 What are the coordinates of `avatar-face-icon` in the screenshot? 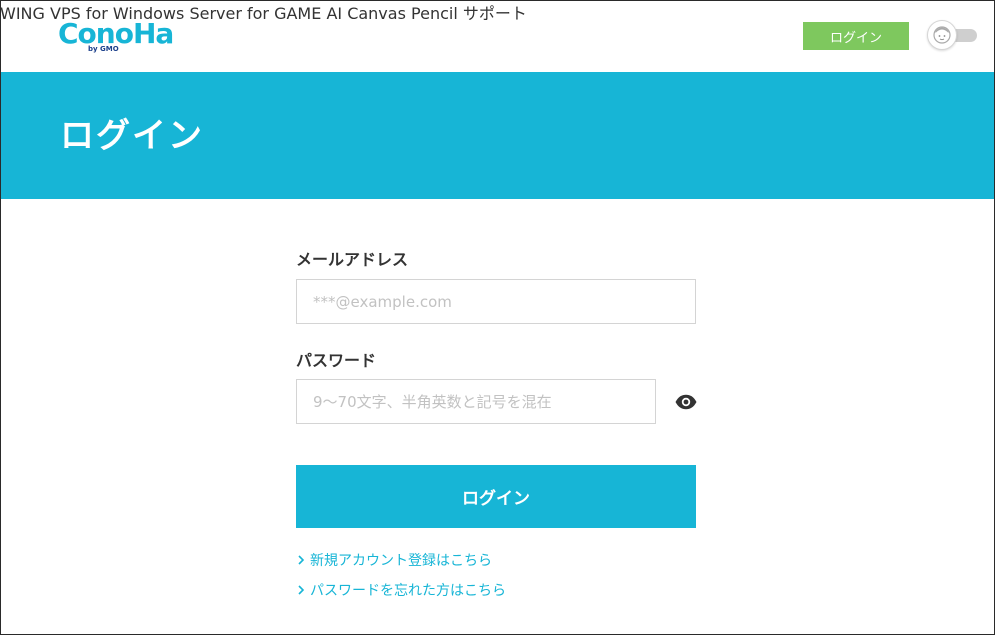 It's located at (942, 35).